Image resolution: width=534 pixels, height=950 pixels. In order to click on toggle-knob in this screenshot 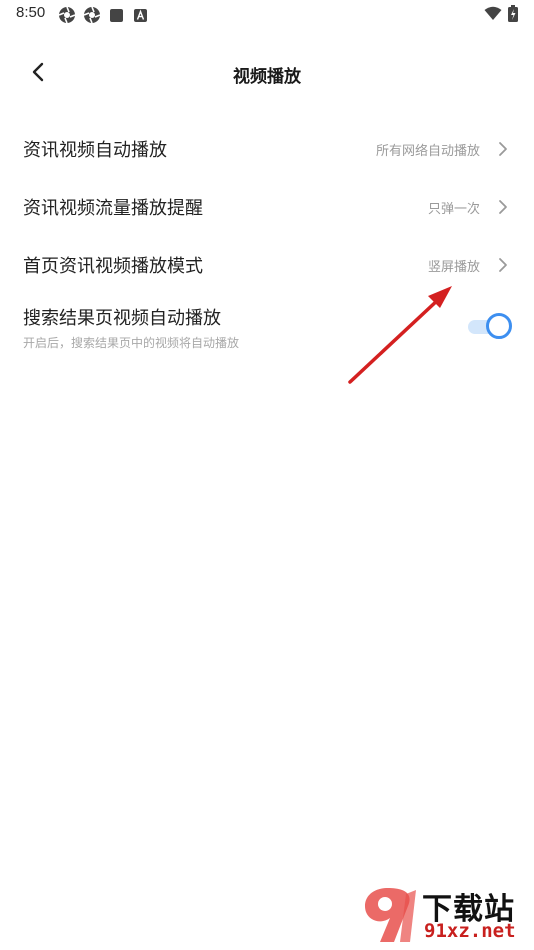, I will do `click(499, 326)`.